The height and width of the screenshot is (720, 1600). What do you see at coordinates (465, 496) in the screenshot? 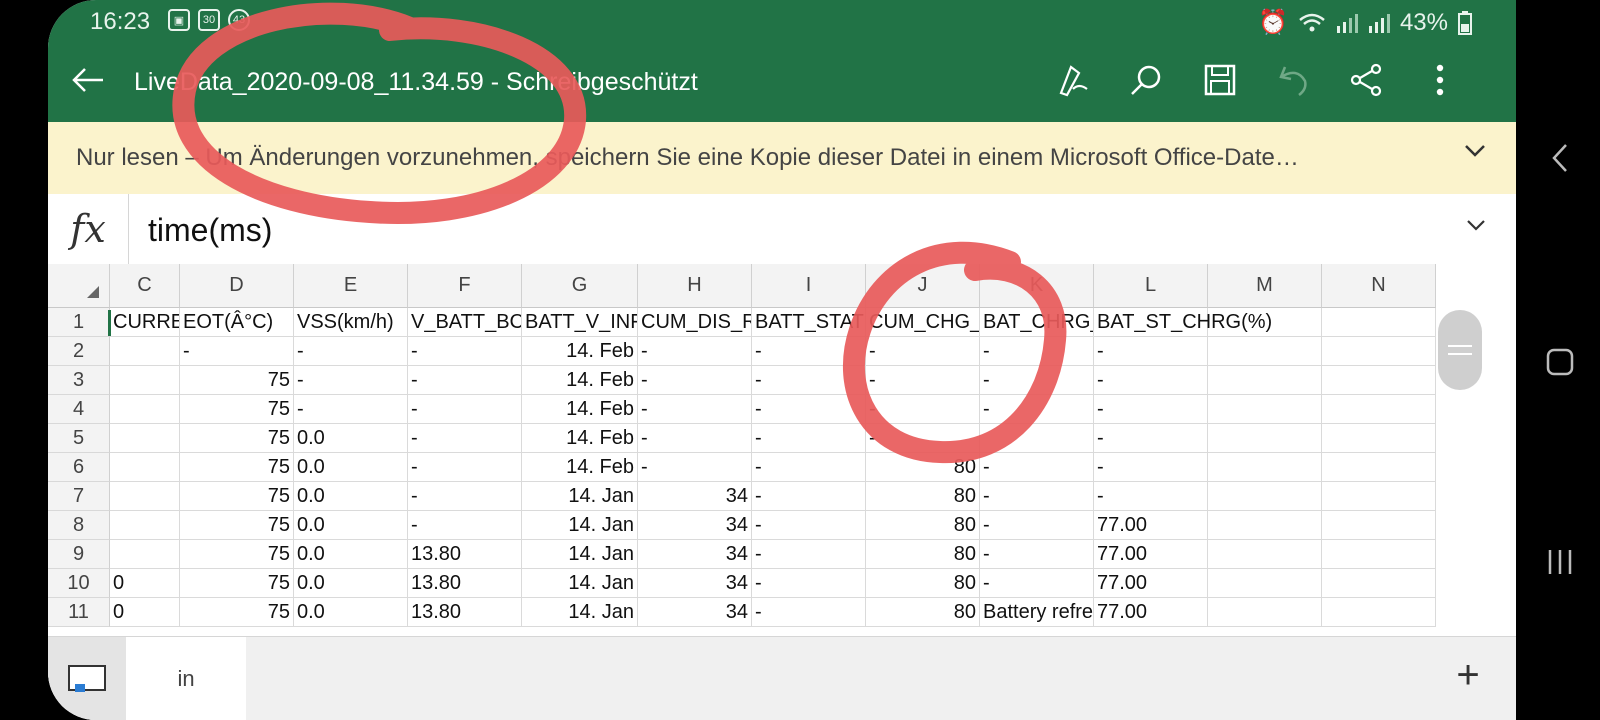
I see `cell-f7: -` at bounding box center [465, 496].